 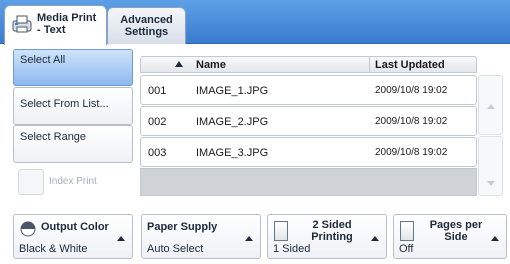 What do you see at coordinates (75, 227) in the screenshot?
I see `option-title: Output Color` at bounding box center [75, 227].